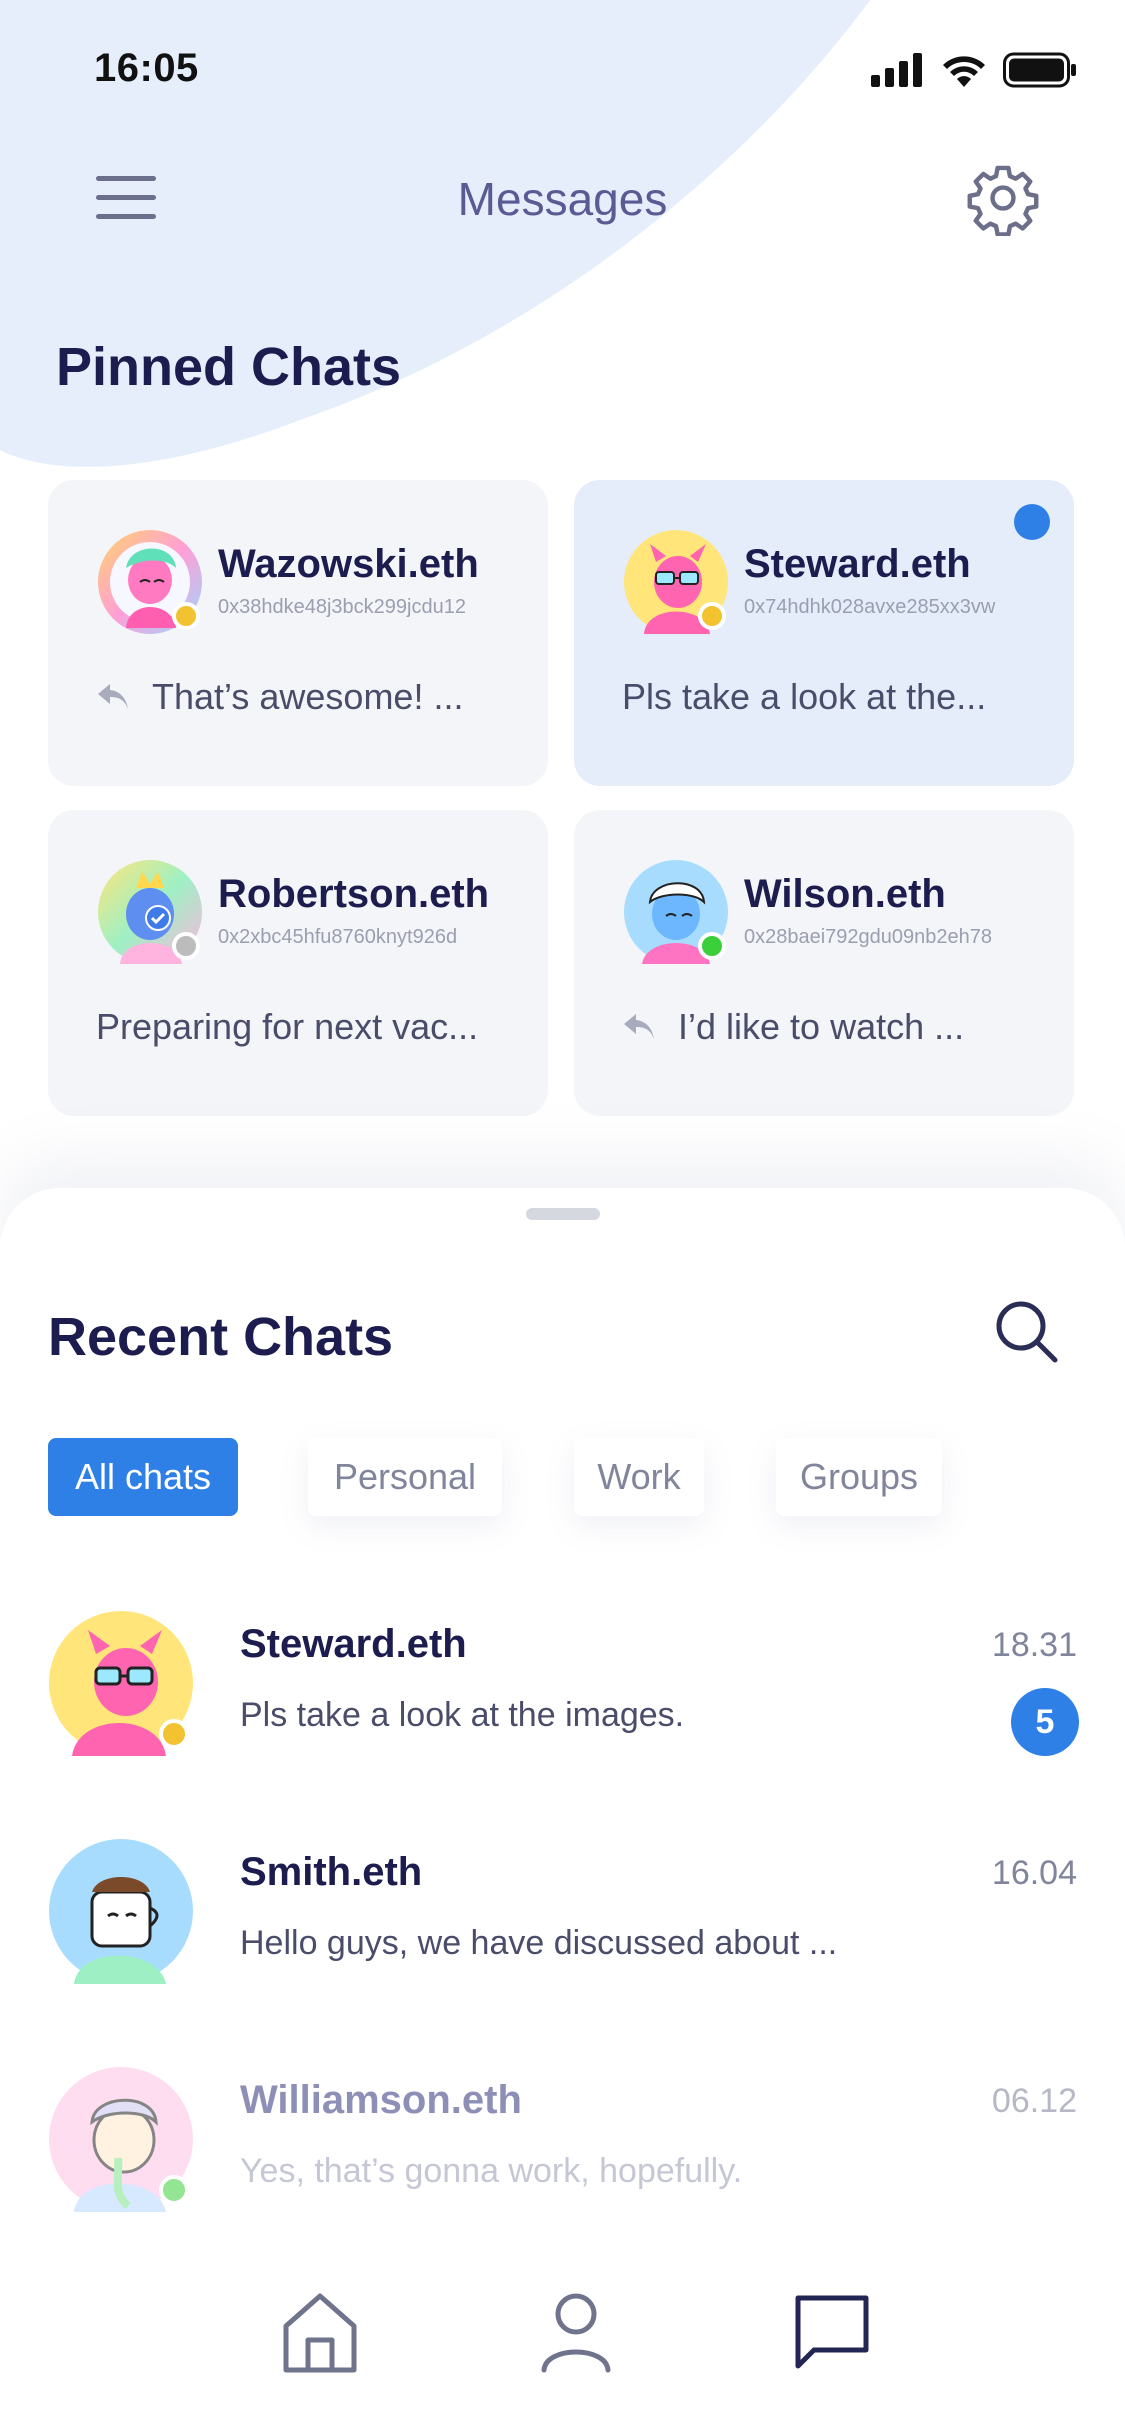 The image size is (1125, 2436). I want to click on status-time: 16:05, so click(146, 68).